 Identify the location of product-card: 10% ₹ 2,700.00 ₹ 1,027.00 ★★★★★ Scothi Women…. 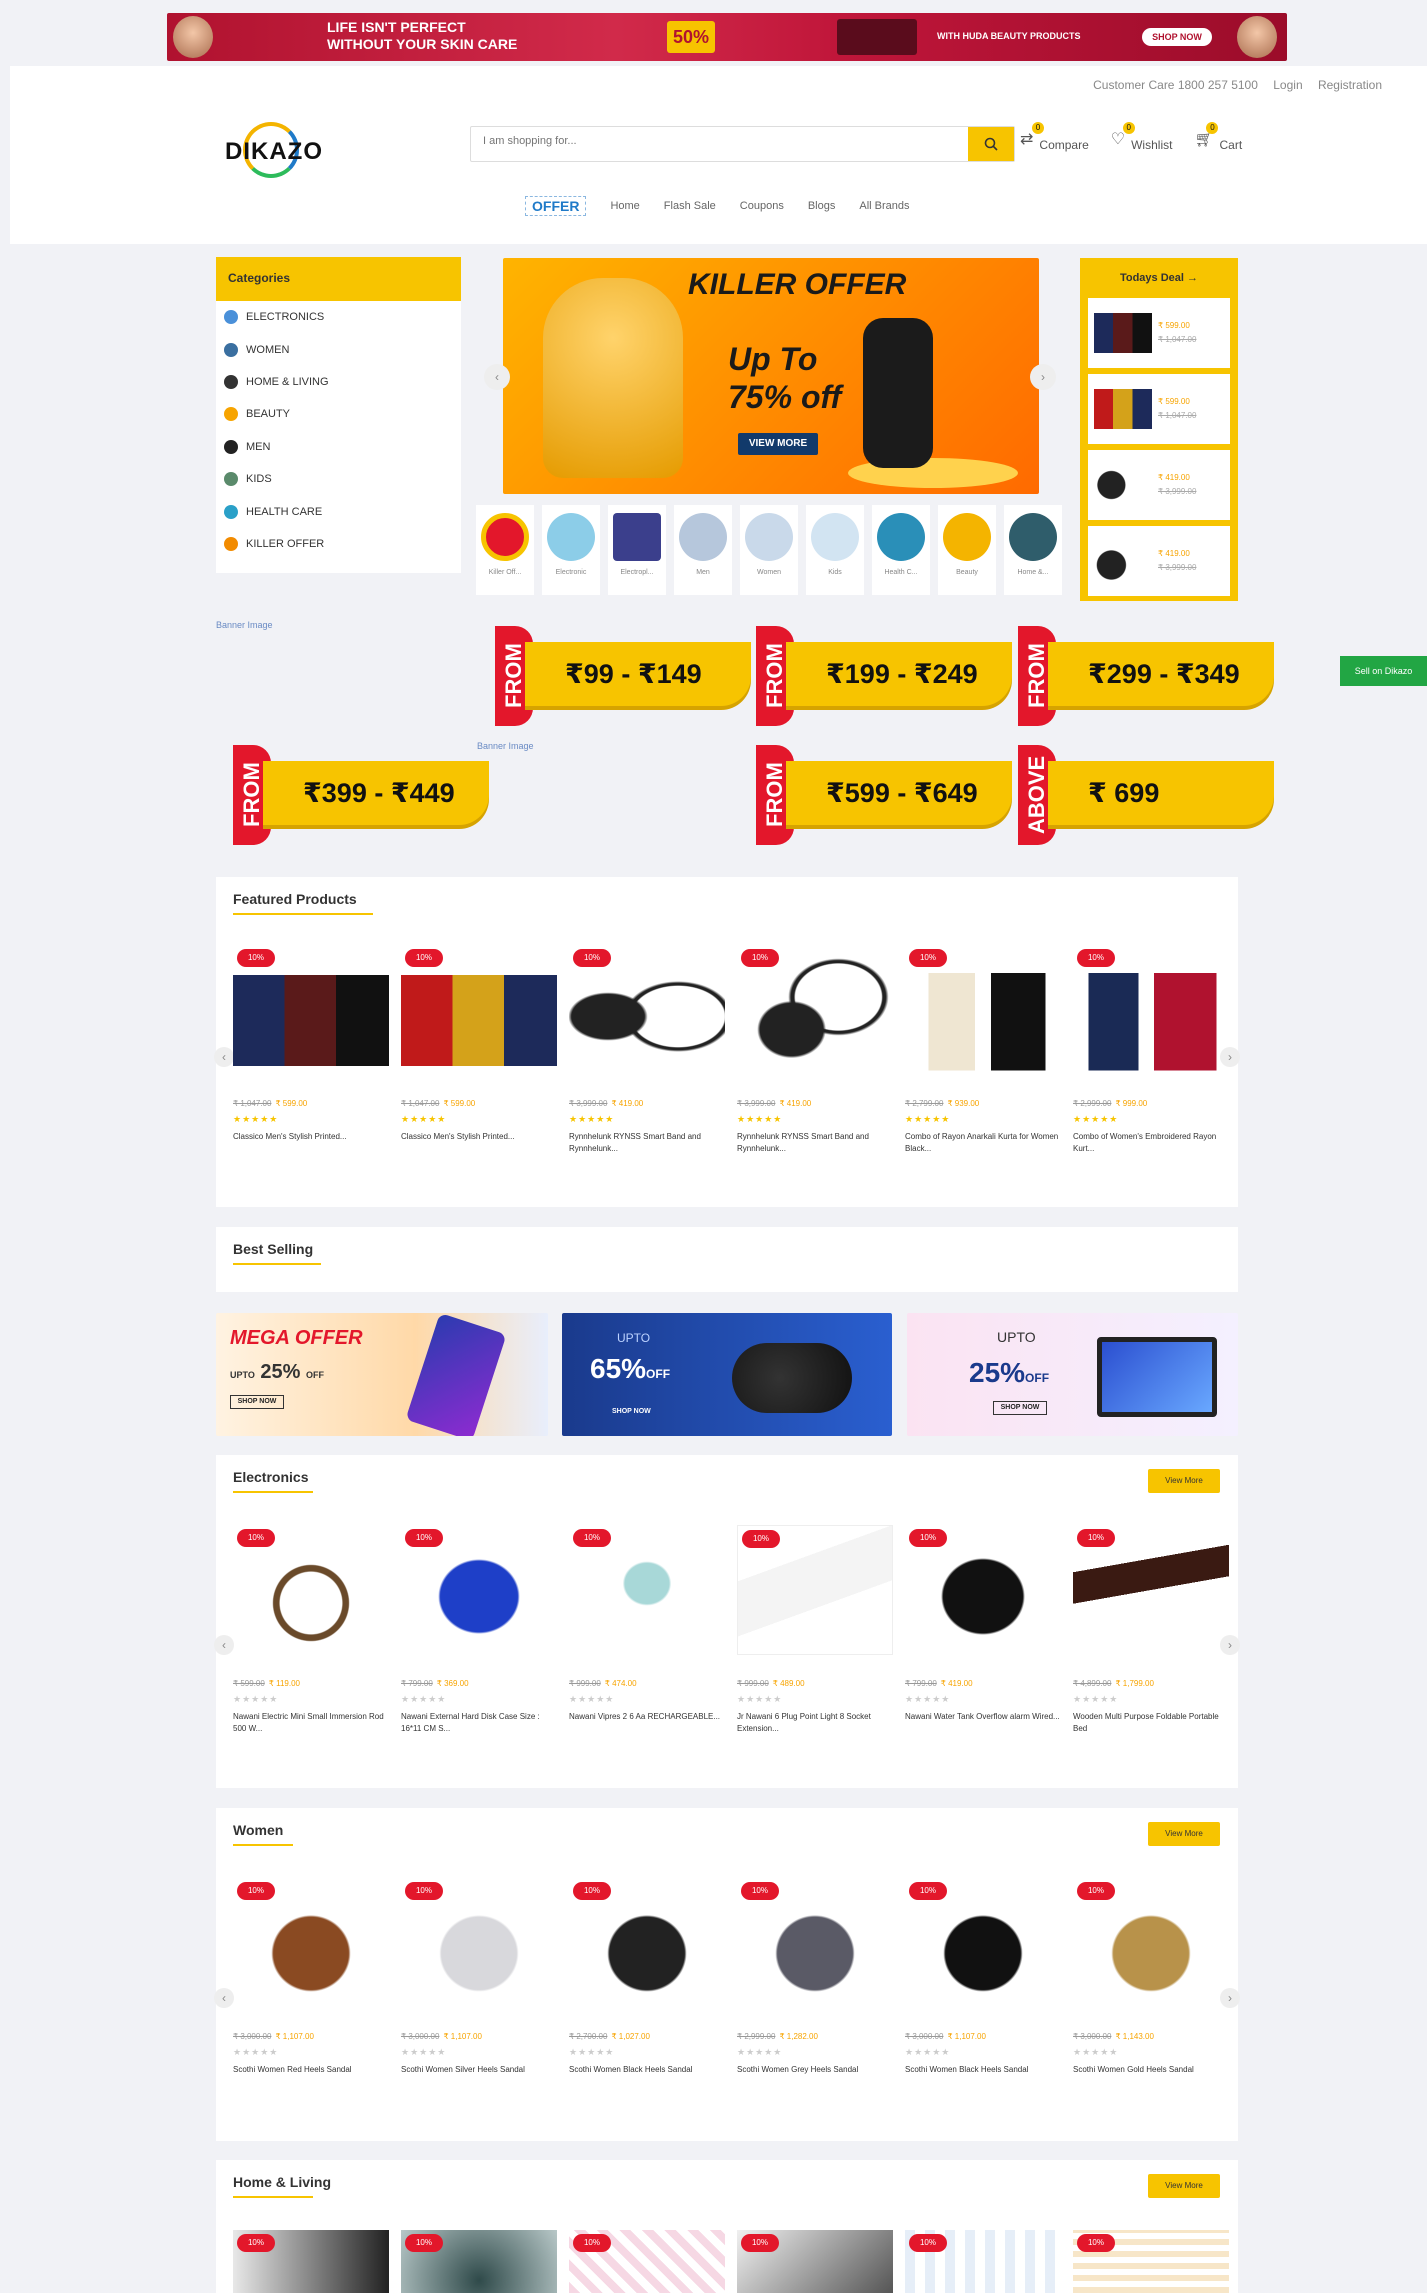
(647, 1983).